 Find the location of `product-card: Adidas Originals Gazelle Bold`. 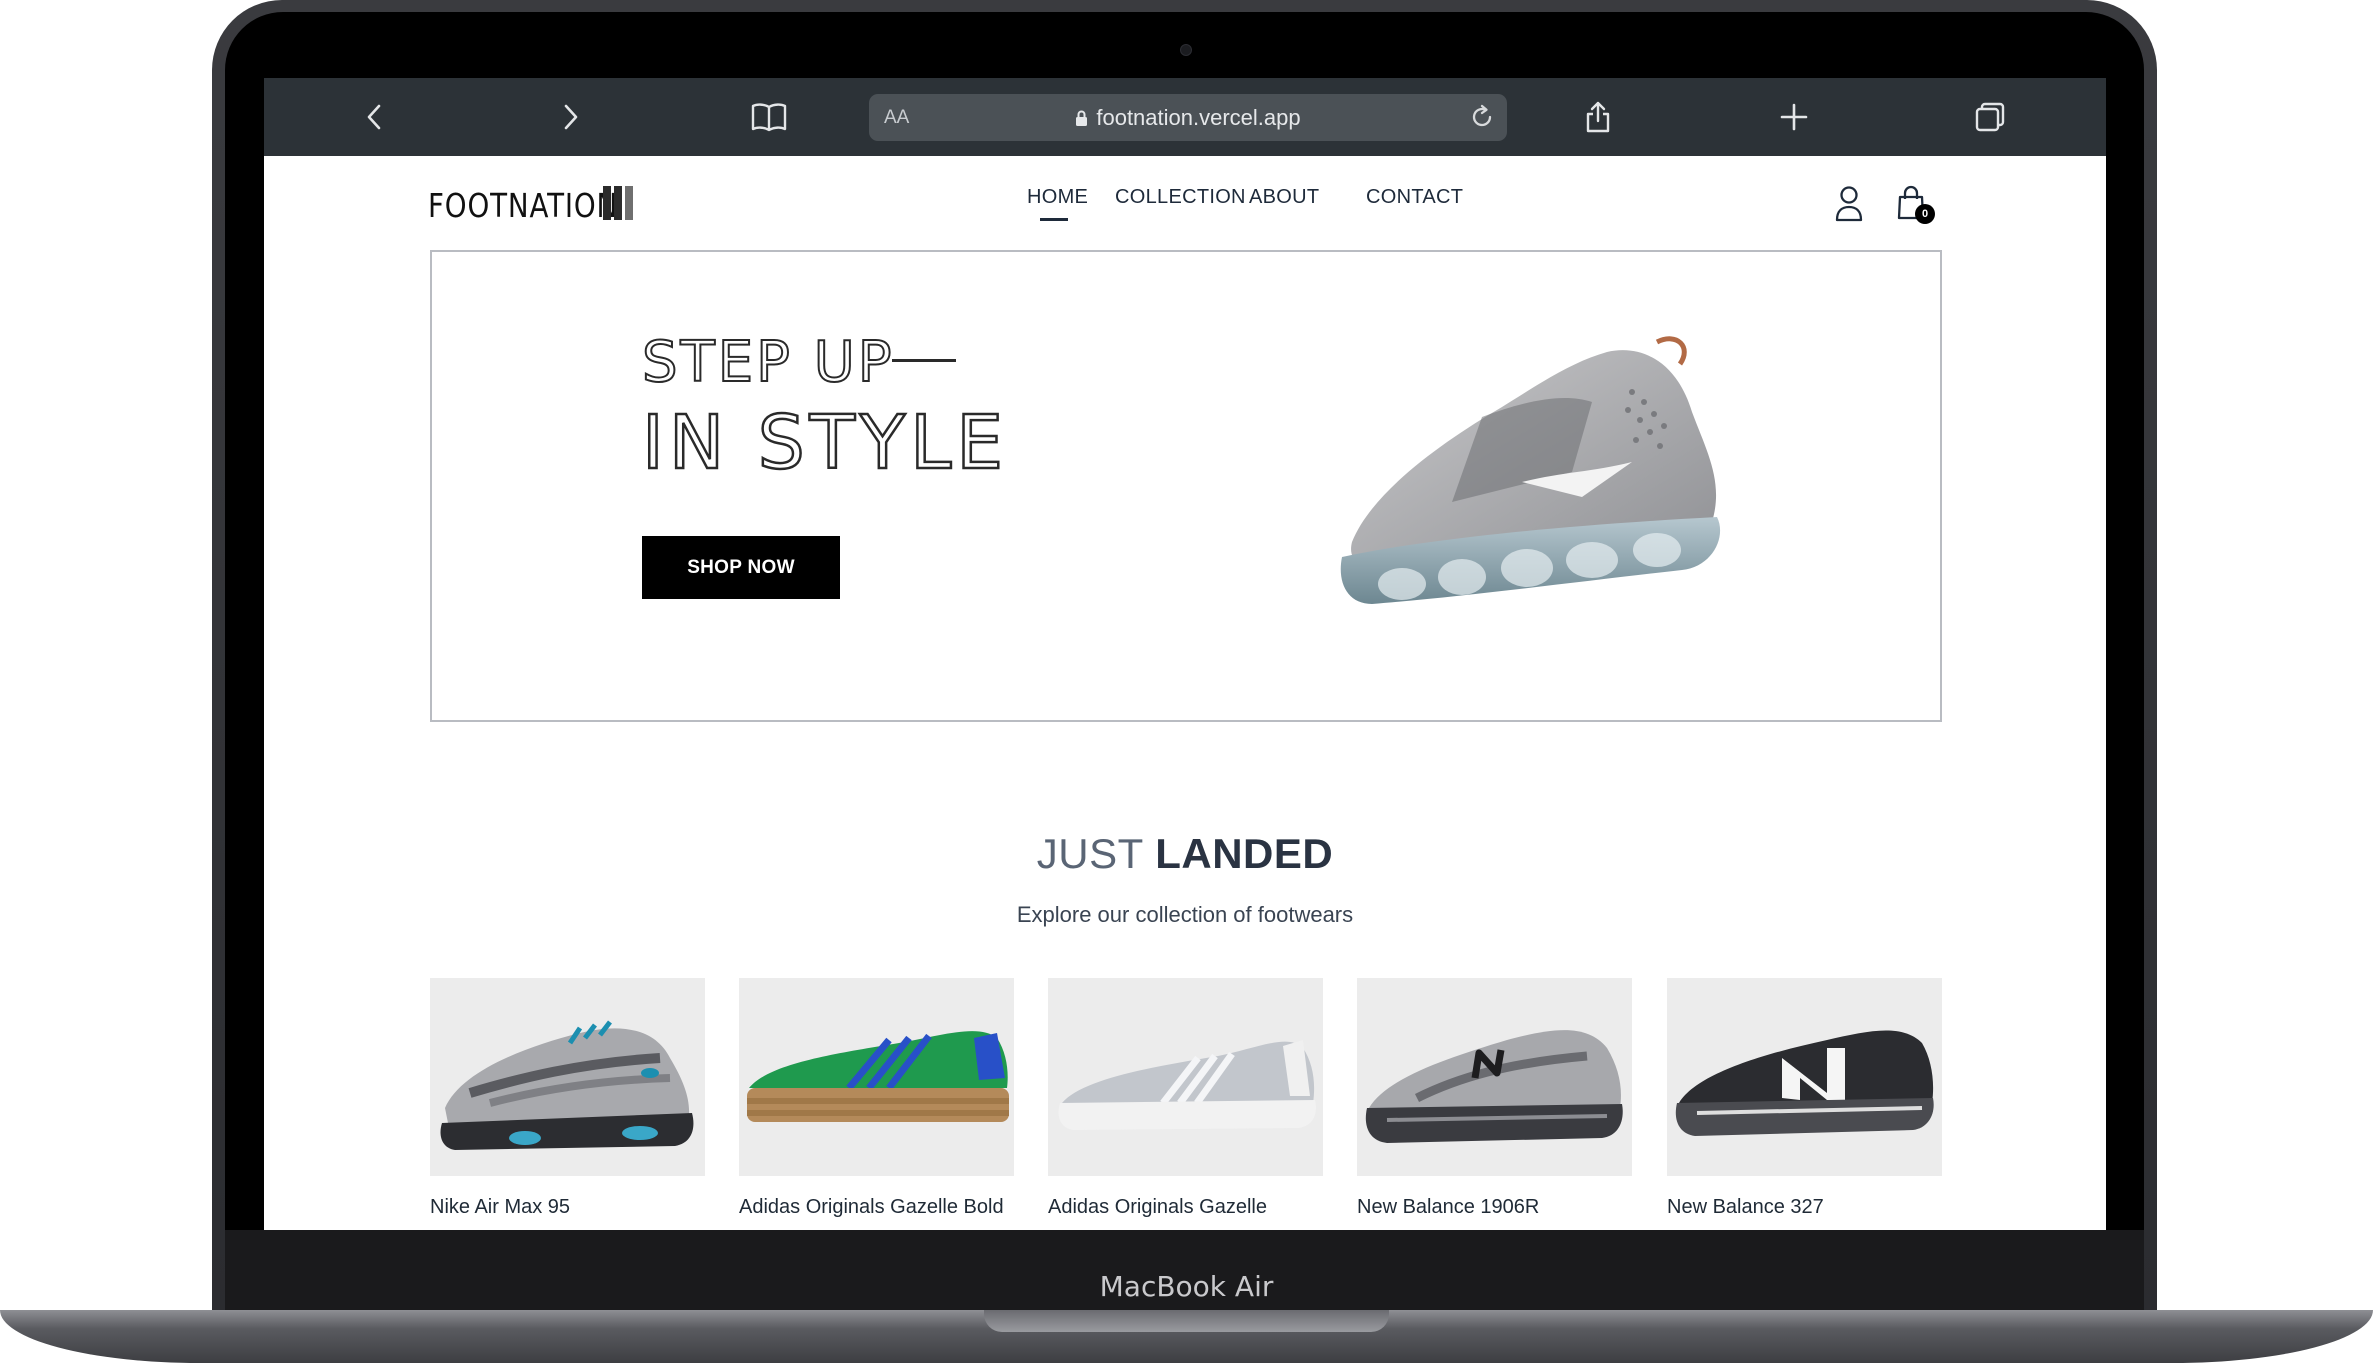

product-card: Adidas Originals Gazelle Bold is located at coordinates (876, 1098).